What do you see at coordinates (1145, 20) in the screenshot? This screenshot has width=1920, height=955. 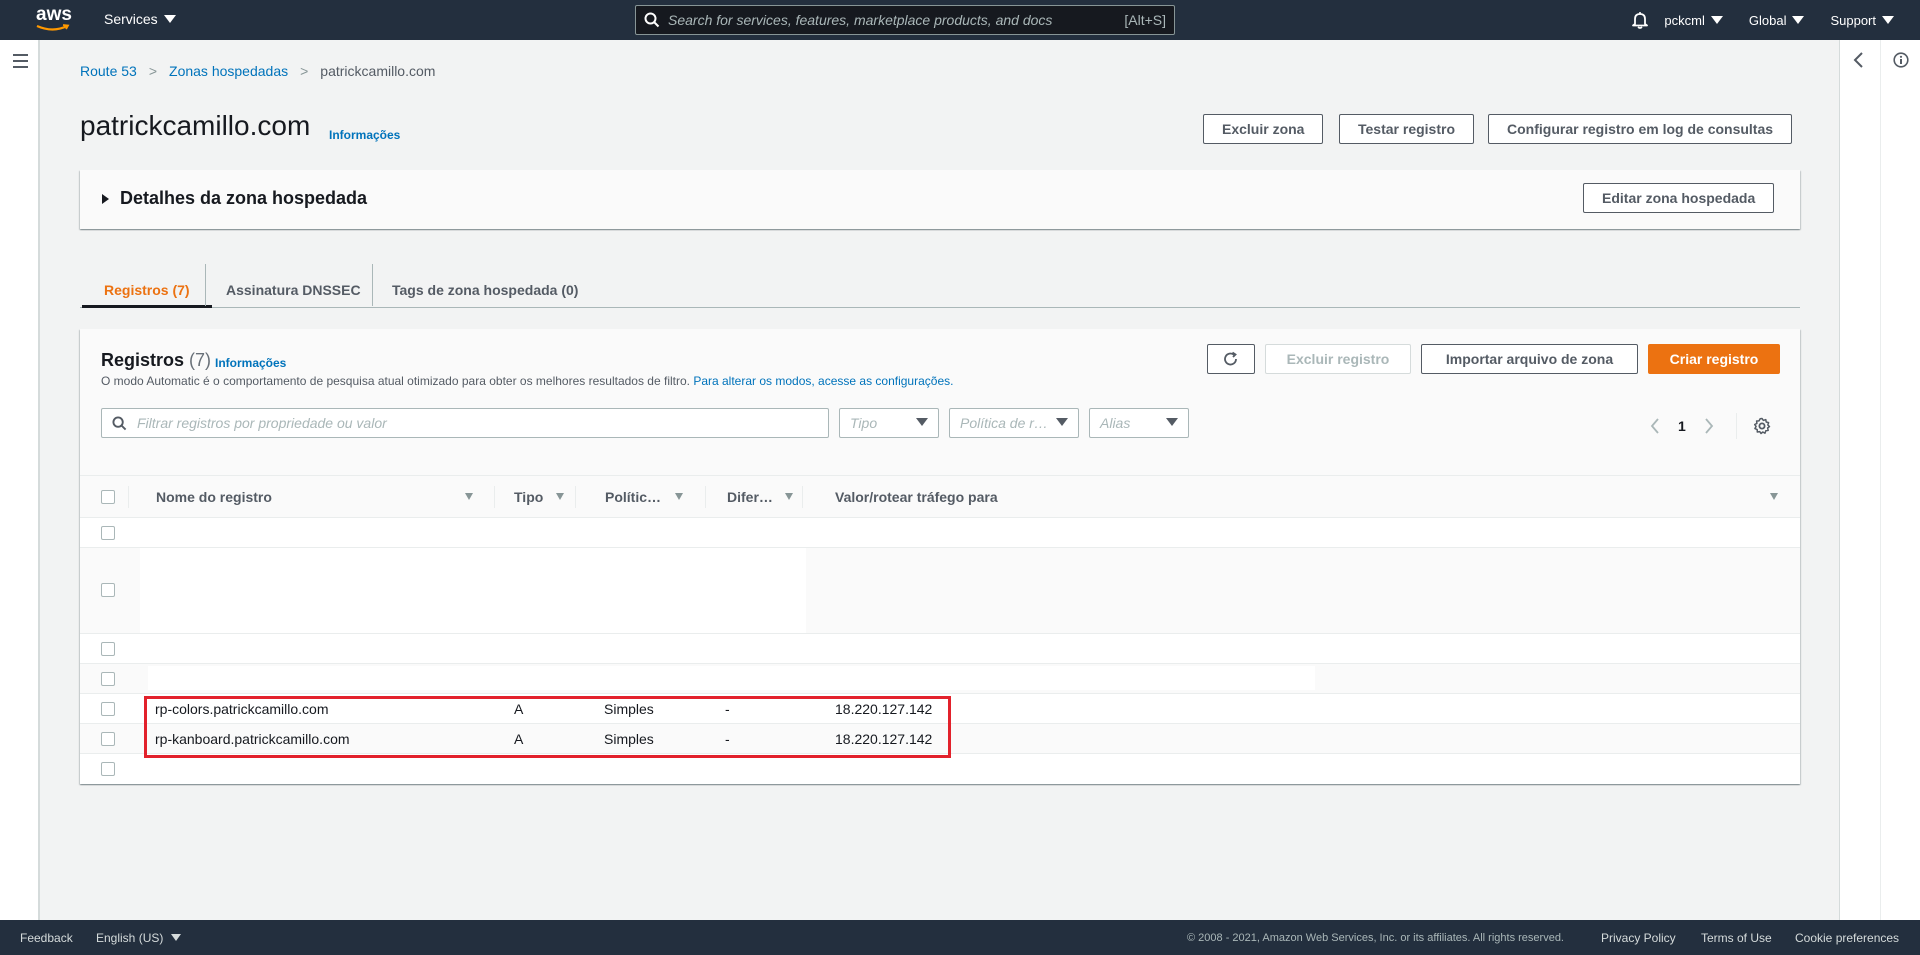 I see `search-shortcut-hint: [Alt+S]` at bounding box center [1145, 20].